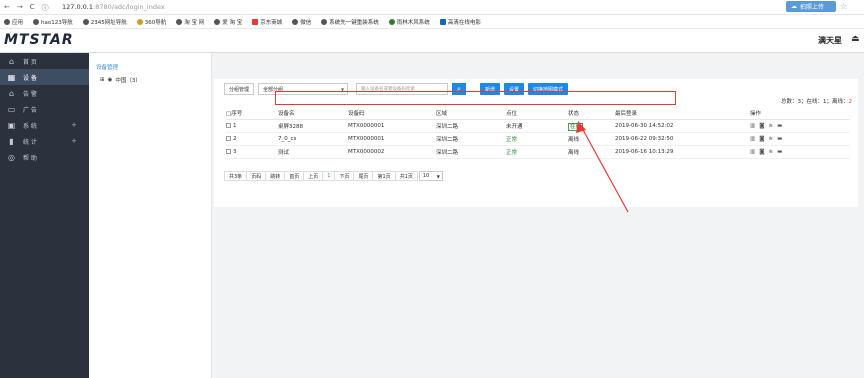 The height and width of the screenshot is (378, 864). I want to click on row-no-cell: 3, so click(252, 152).